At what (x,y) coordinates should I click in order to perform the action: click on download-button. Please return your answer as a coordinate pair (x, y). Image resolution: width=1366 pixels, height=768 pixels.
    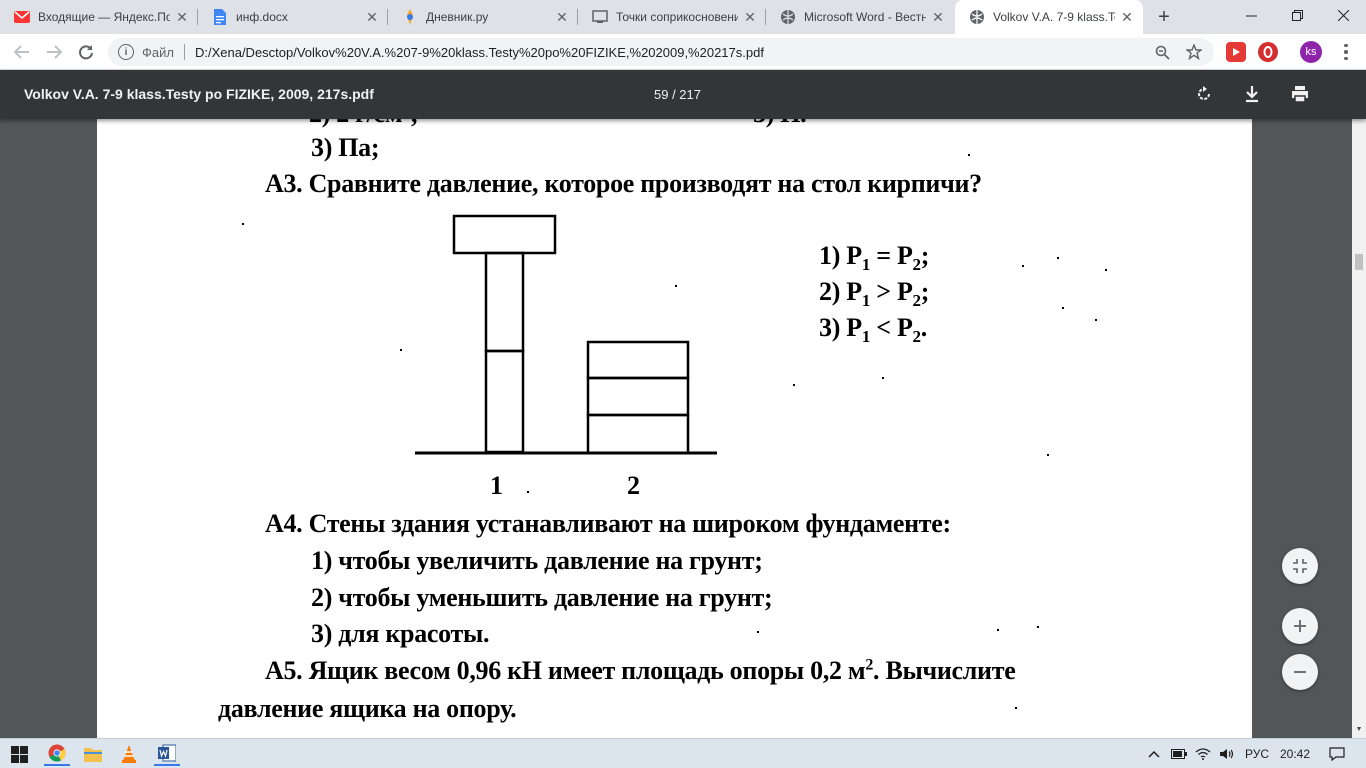
    Looking at the image, I should click on (1252, 94).